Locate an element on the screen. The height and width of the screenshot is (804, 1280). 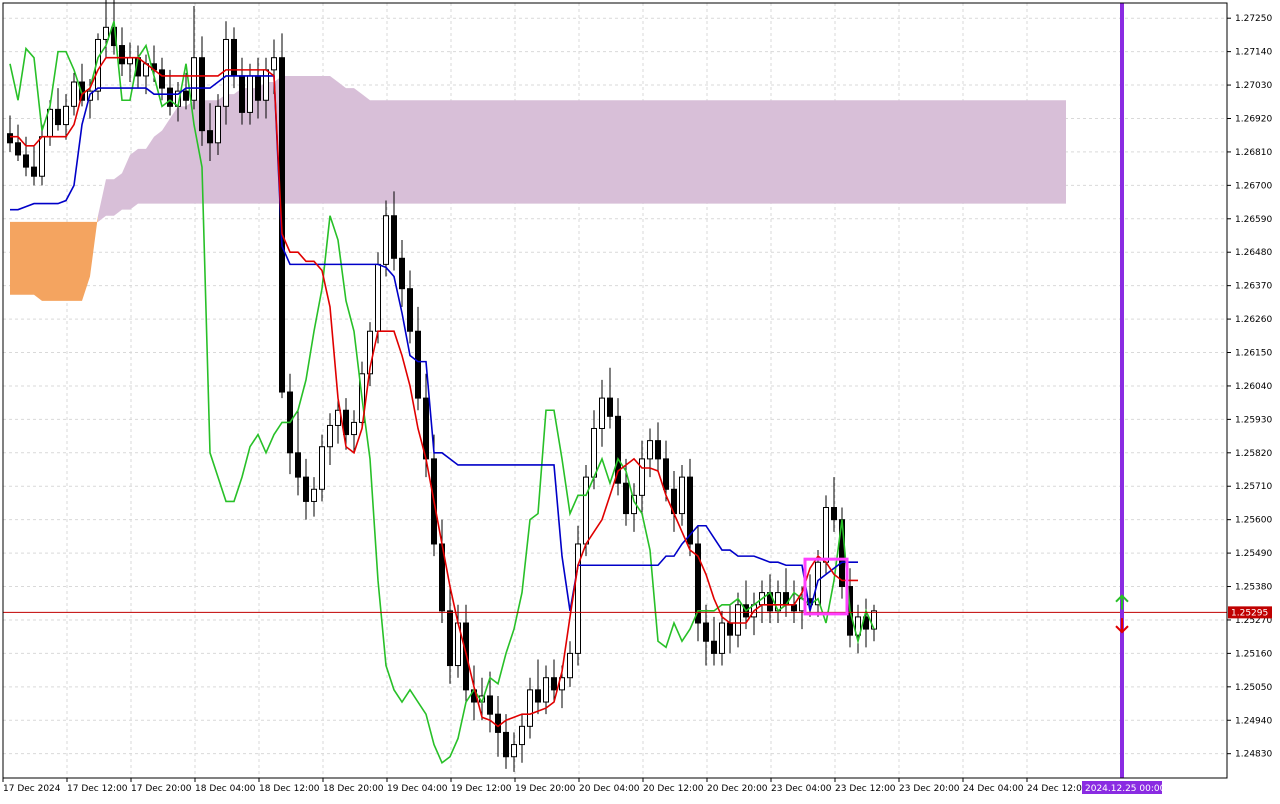
x-tick-label: 19 Dec 20:00 is located at coordinates (545, 789).